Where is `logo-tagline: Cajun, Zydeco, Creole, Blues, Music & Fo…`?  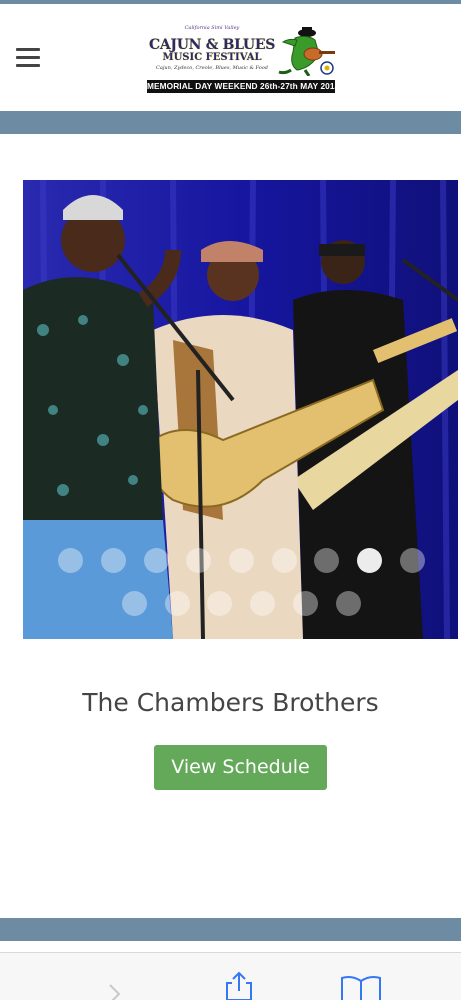 logo-tagline: Cajun, Zydeco, Creole, Blues, Music & Fo… is located at coordinates (212, 68).